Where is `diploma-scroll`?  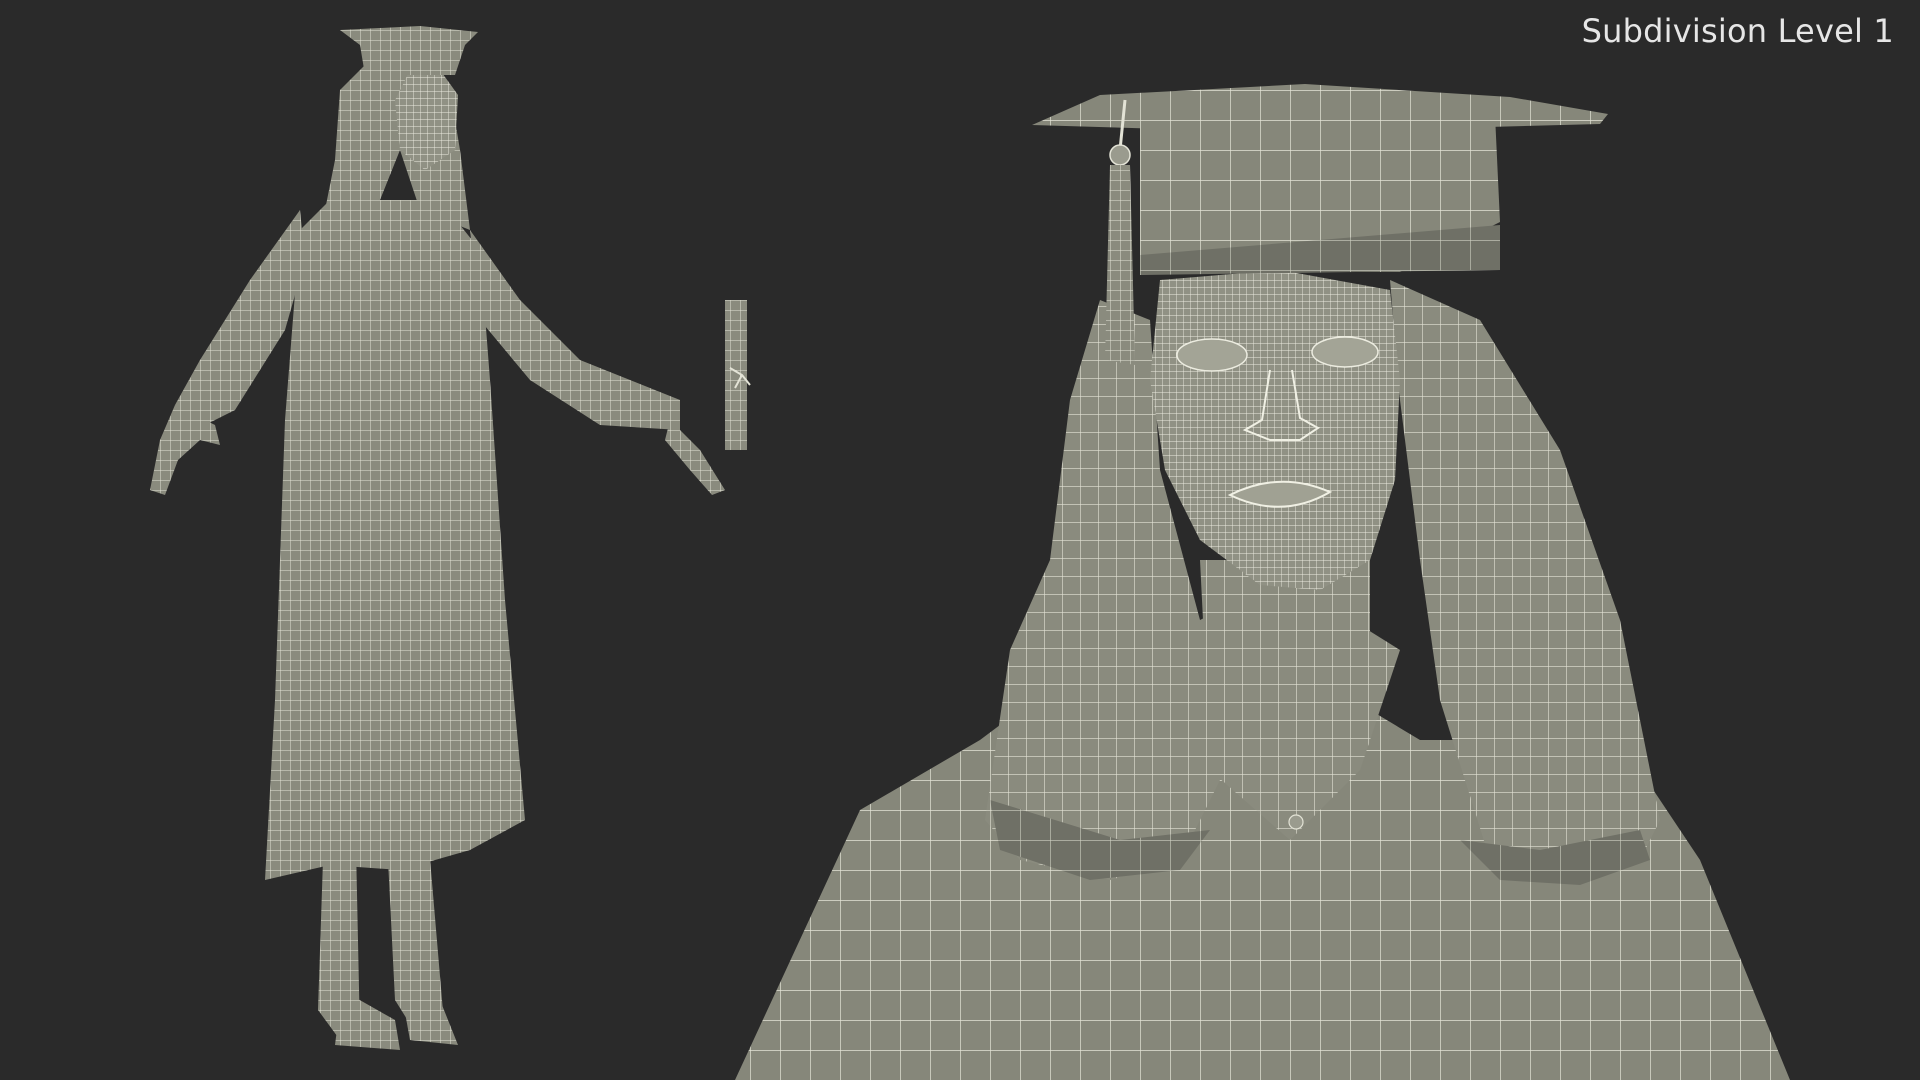 diploma-scroll is located at coordinates (738, 375).